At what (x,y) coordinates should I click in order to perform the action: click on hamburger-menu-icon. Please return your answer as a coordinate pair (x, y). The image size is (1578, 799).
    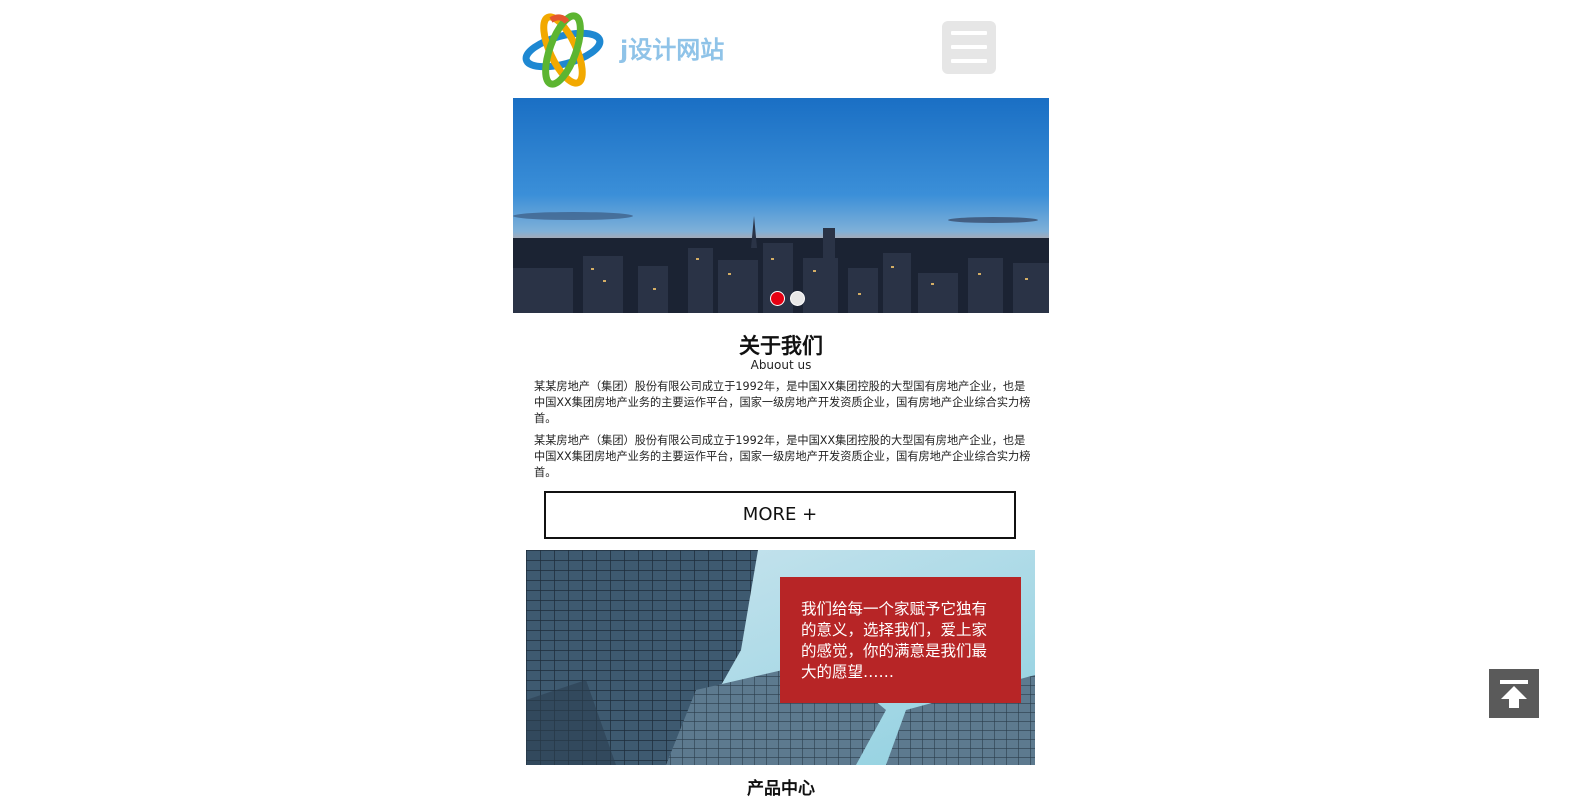
    Looking at the image, I should click on (969, 33).